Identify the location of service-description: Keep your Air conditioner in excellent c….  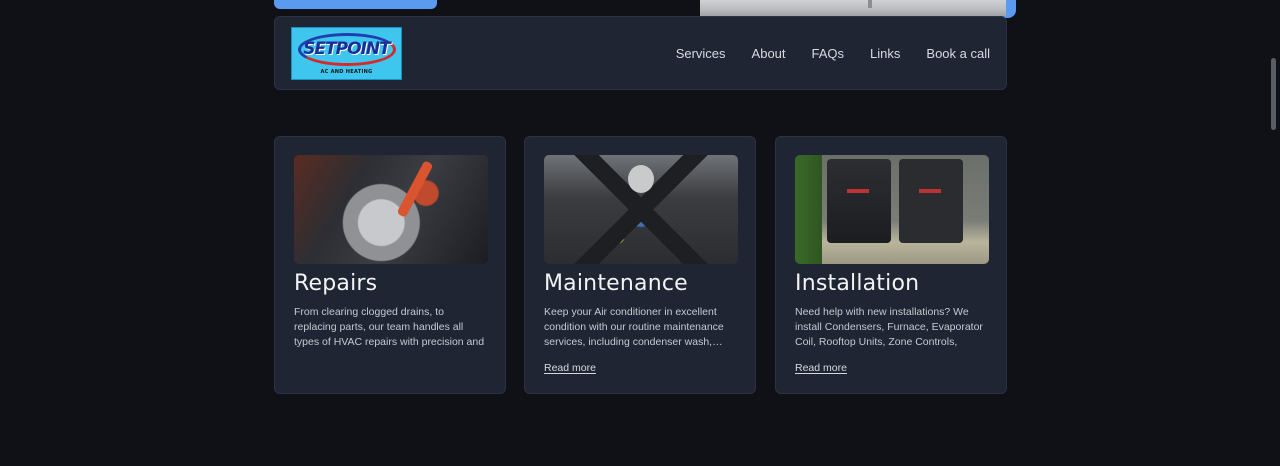
(634, 327).